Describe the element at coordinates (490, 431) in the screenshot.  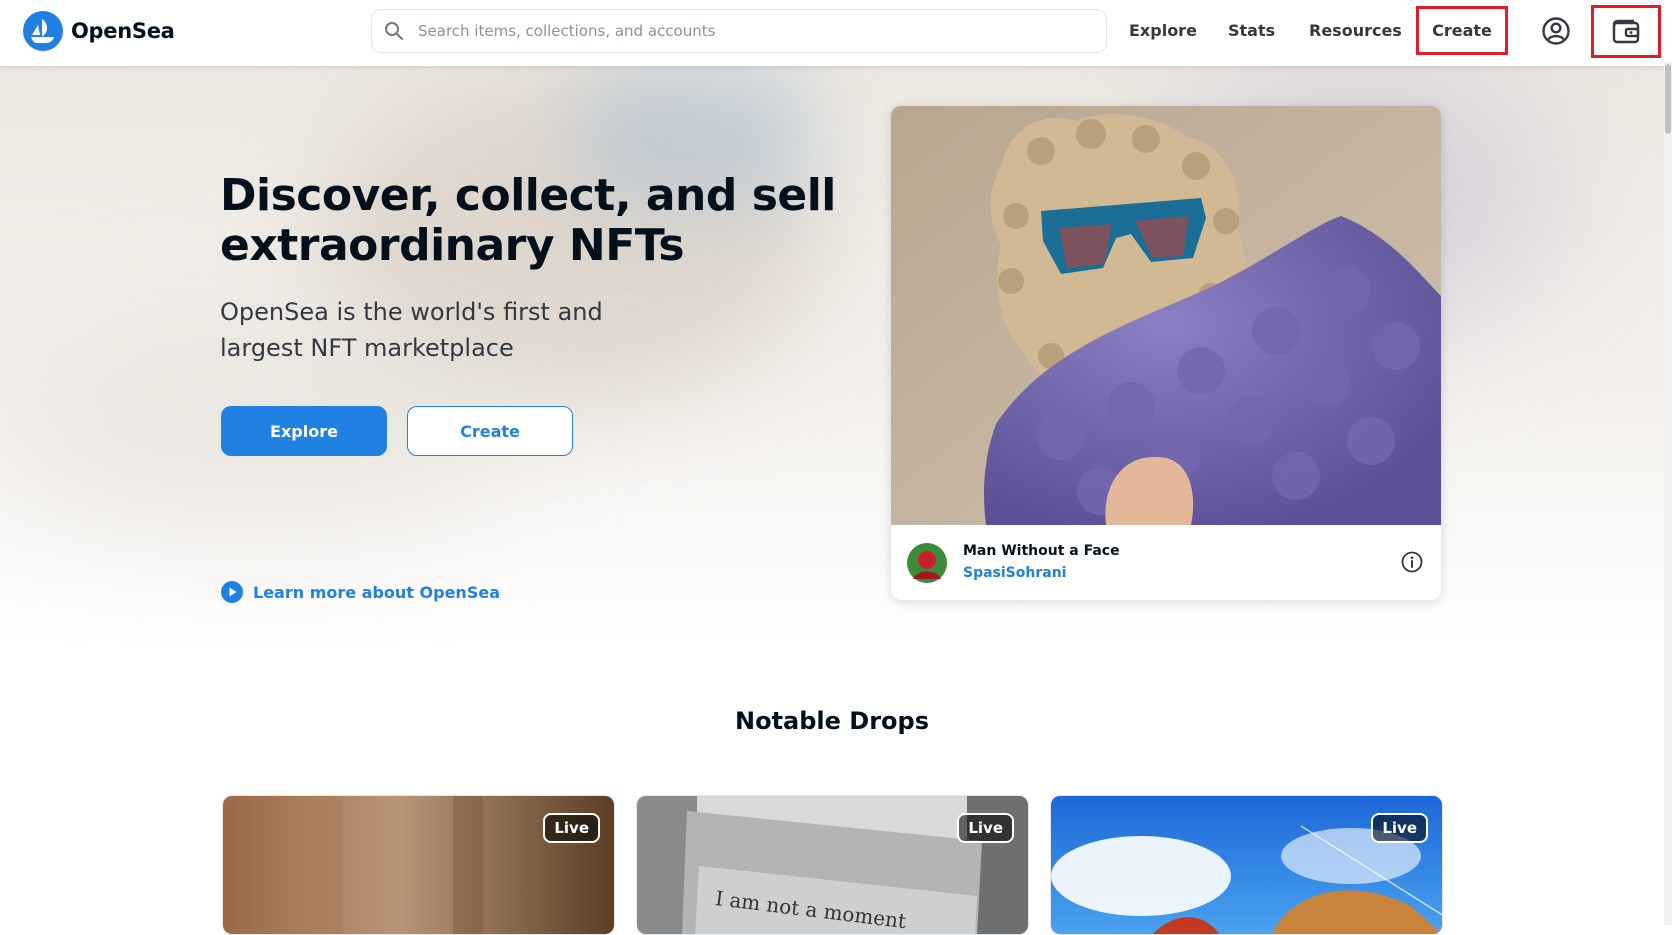
I see `hero-create-button: Create` at that location.